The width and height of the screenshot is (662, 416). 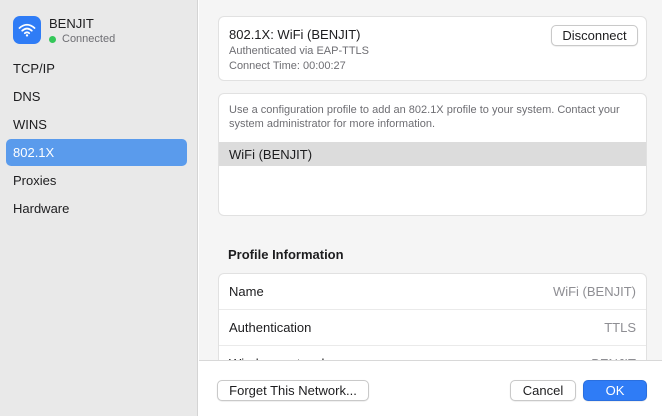 I want to click on sidebar-item-8021x: 802.1X, so click(x=96, y=152).